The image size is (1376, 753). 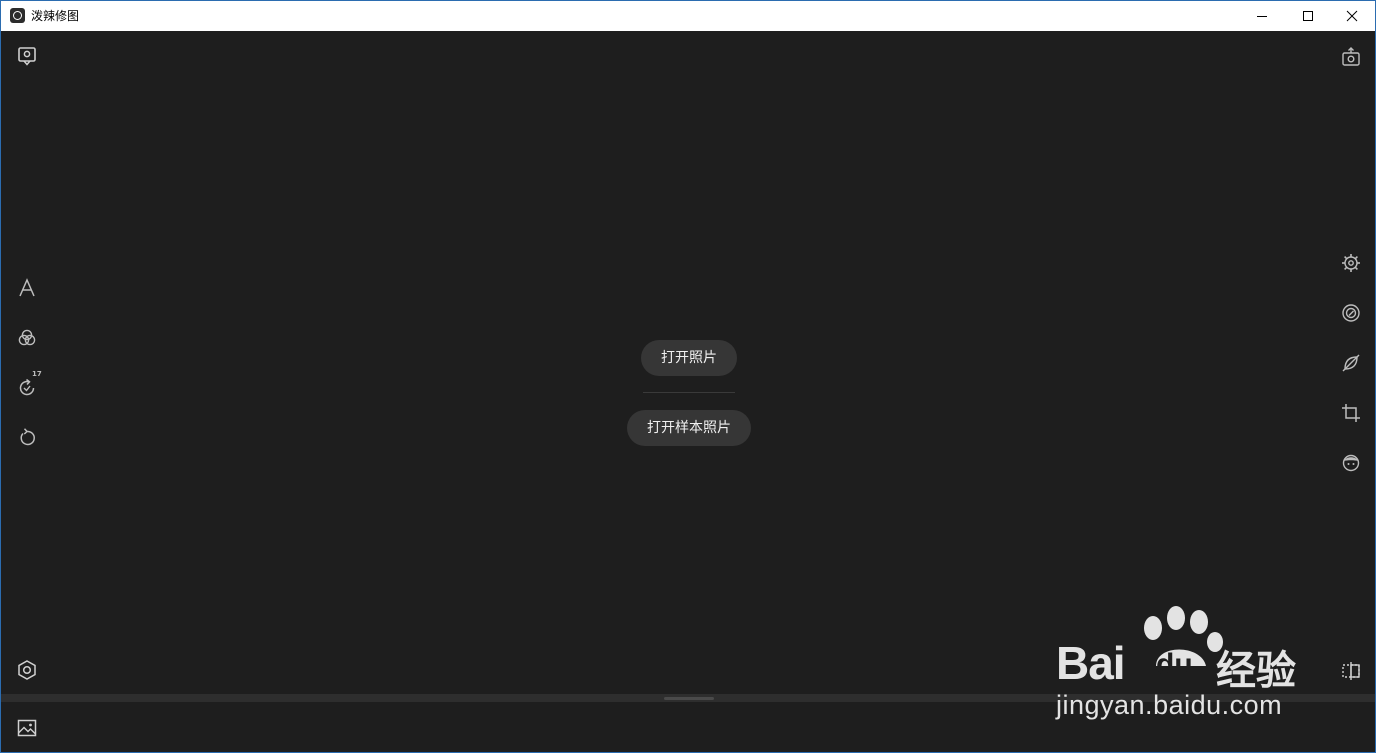 I want to click on reset-icon, so click(x=27, y=437).